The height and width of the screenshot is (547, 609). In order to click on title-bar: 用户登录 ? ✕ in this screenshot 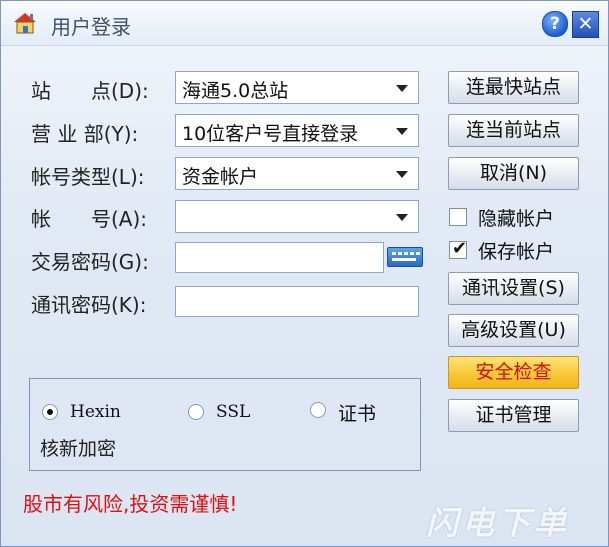, I will do `click(304, 23)`.